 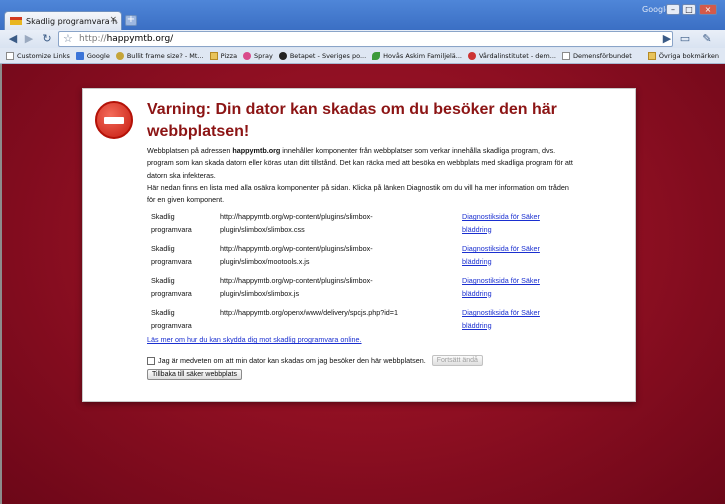 What do you see at coordinates (194, 374) in the screenshot?
I see `back-to-safety-button: Tillbaka till säker webbplats` at bounding box center [194, 374].